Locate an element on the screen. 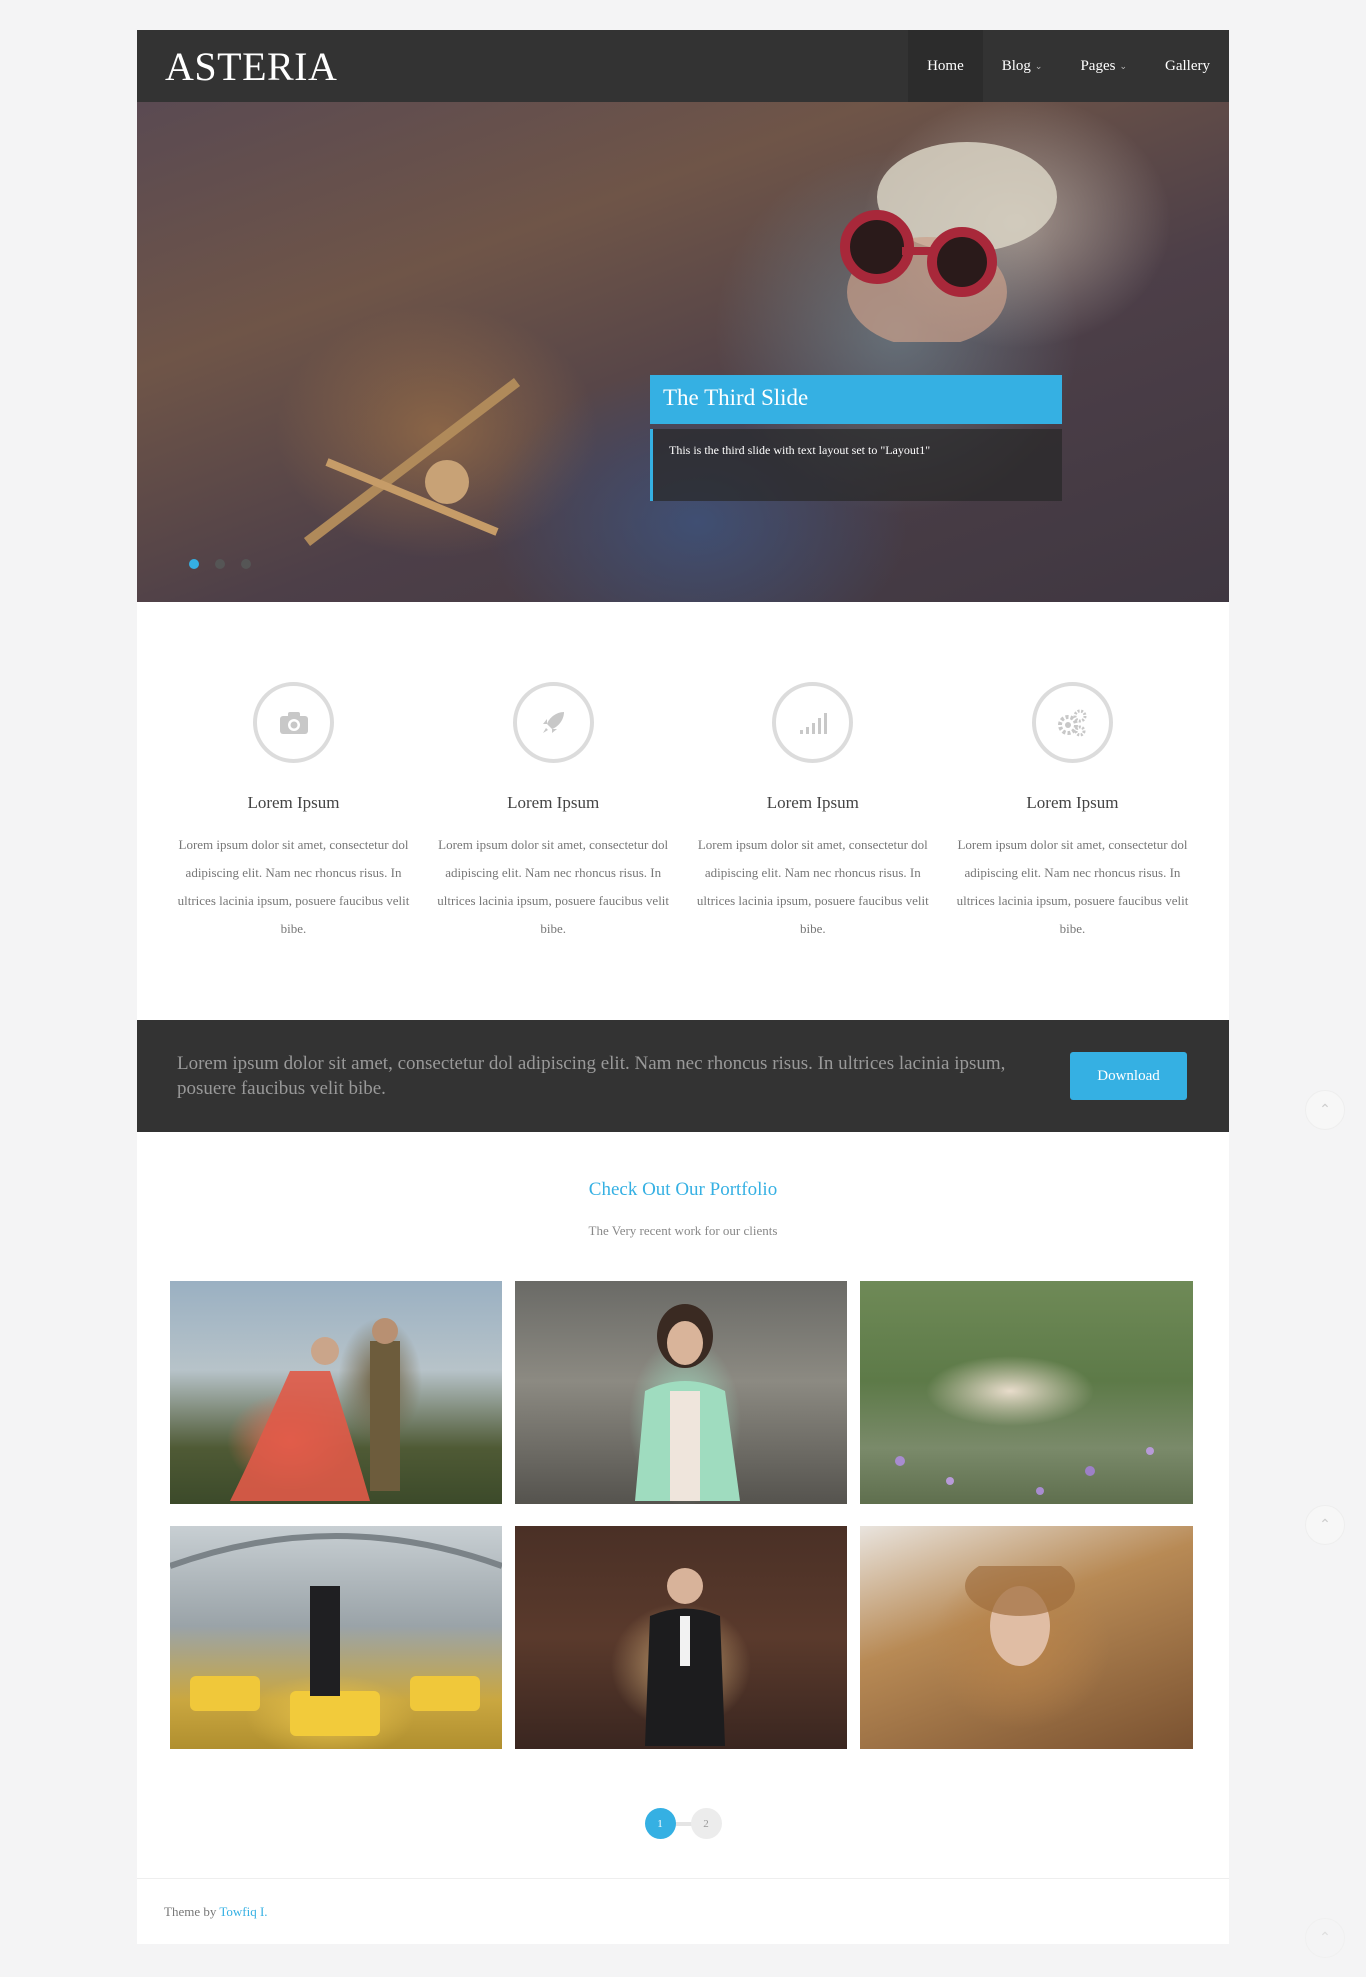 This screenshot has width=1366, height=1977. portfolio-item-couple-red-dress is located at coordinates (336, 1392).